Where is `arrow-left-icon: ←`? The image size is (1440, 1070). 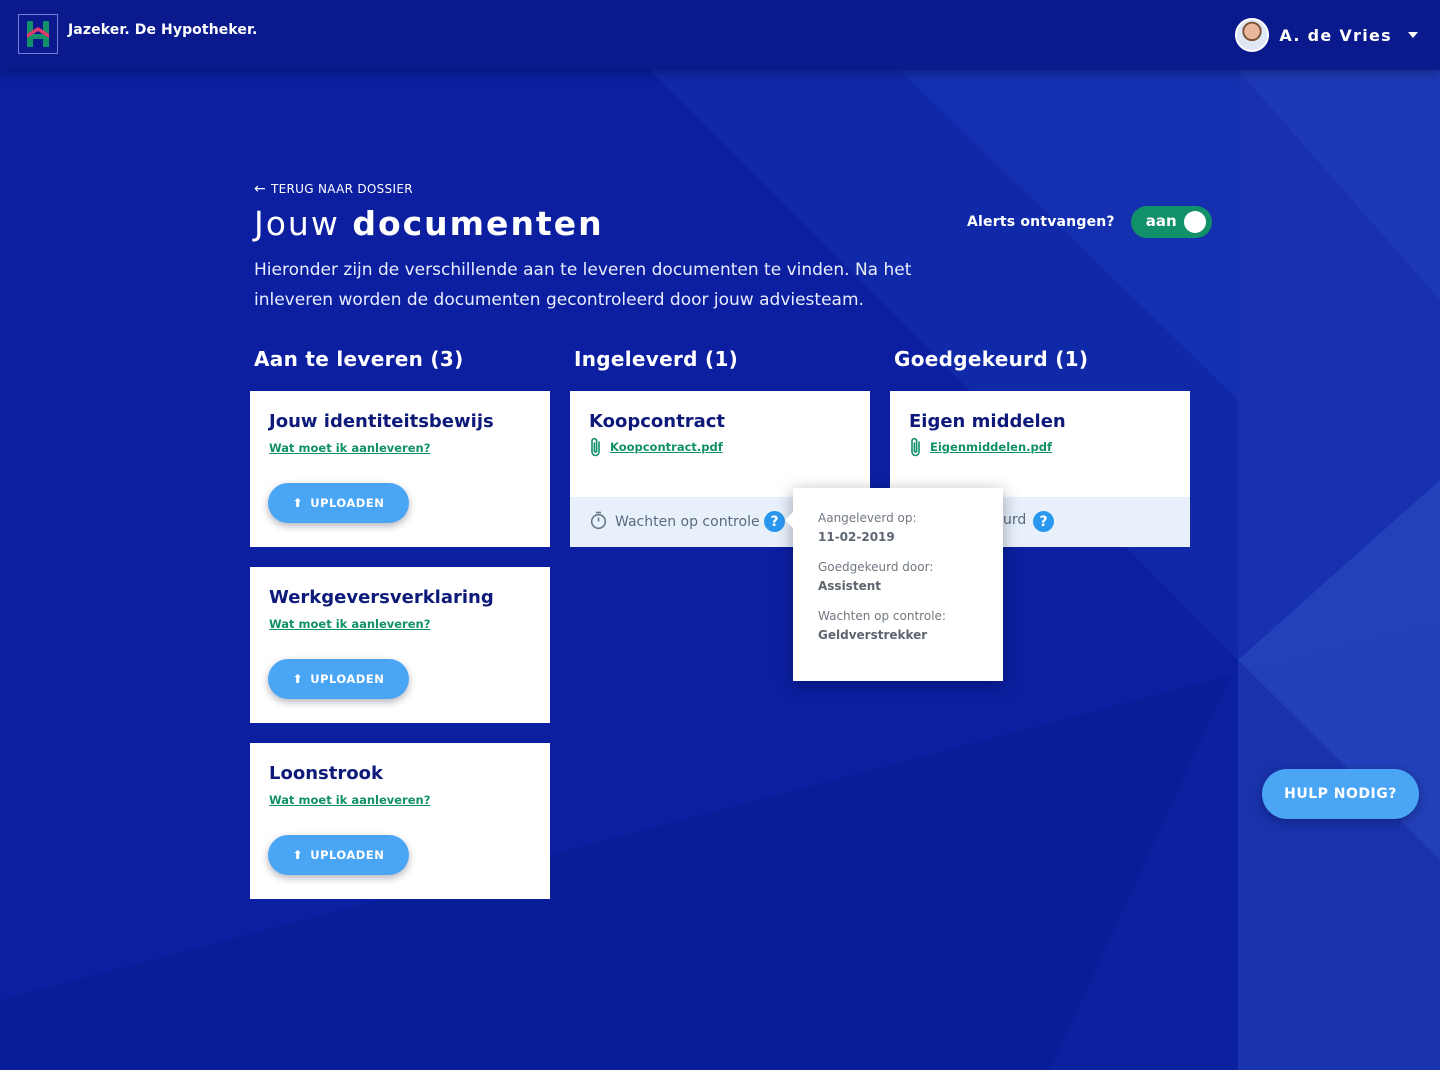 arrow-left-icon: ← is located at coordinates (260, 189).